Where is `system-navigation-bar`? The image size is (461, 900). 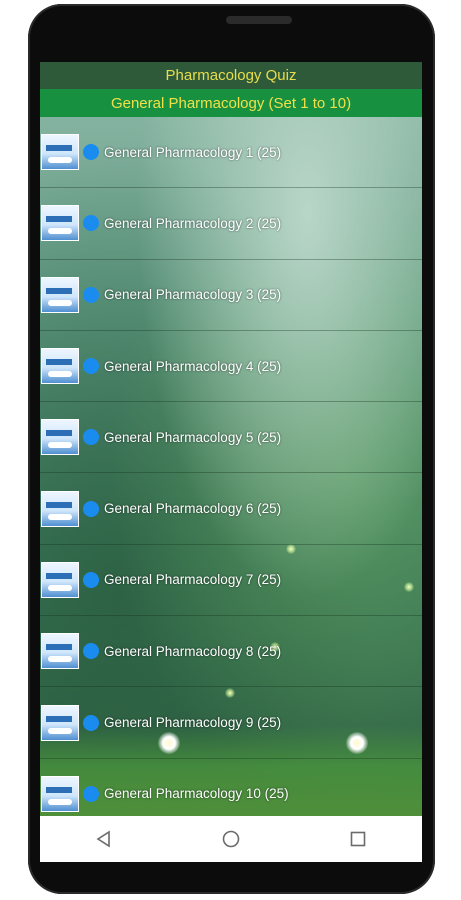
system-navigation-bar is located at coordinates (231, 839).